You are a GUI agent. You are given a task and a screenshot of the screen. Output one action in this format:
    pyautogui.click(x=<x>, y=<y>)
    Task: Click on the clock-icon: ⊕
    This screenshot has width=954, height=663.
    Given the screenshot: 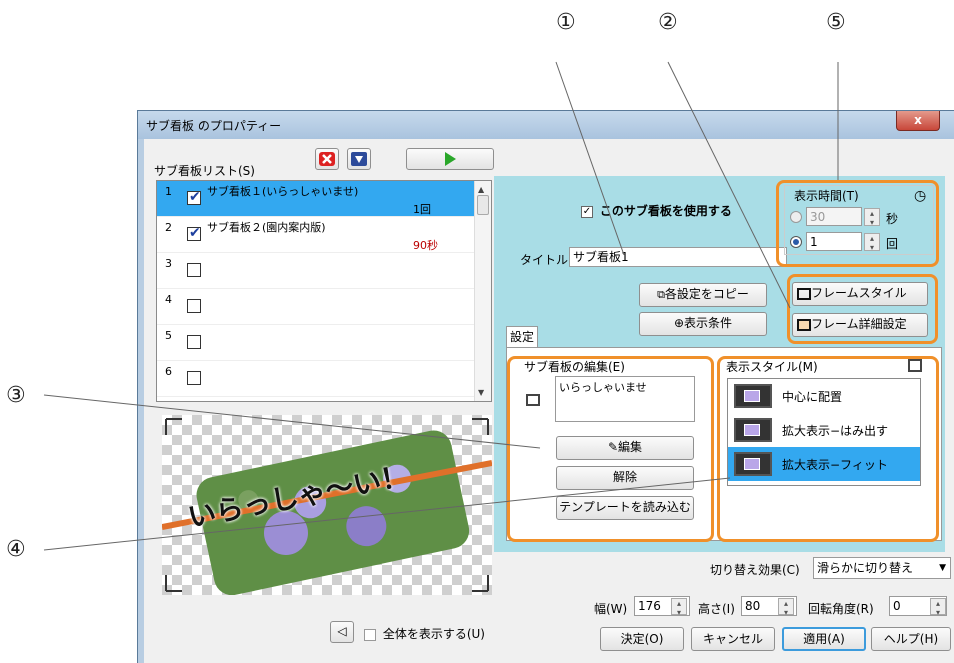 What is the action you would take?
    pyautogui.click(x=679, y=323)
    